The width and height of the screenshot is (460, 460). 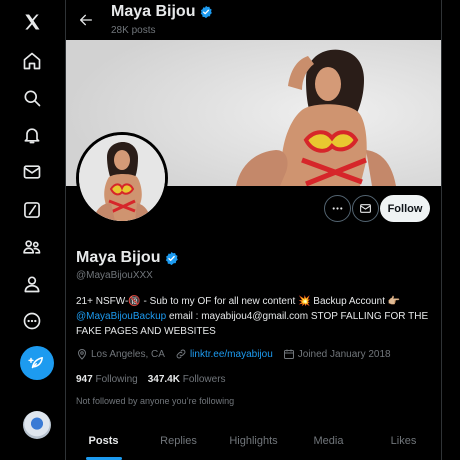 I want to click on profile-tabs: Posts Replies Highlights Media Likes, so click(x=253, y=441).